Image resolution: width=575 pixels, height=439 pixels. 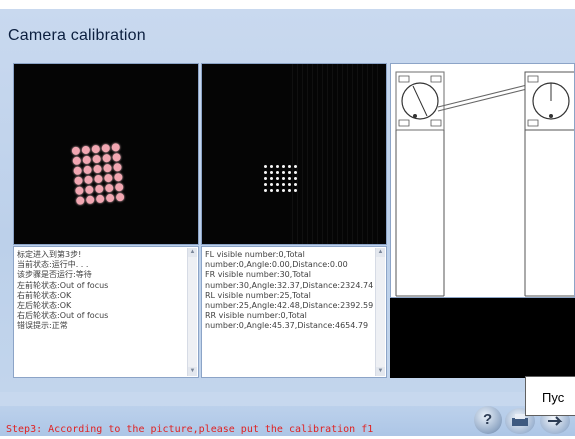 I want to click on log-line: 左后轮状态:OK, so click(x=44, y=306).